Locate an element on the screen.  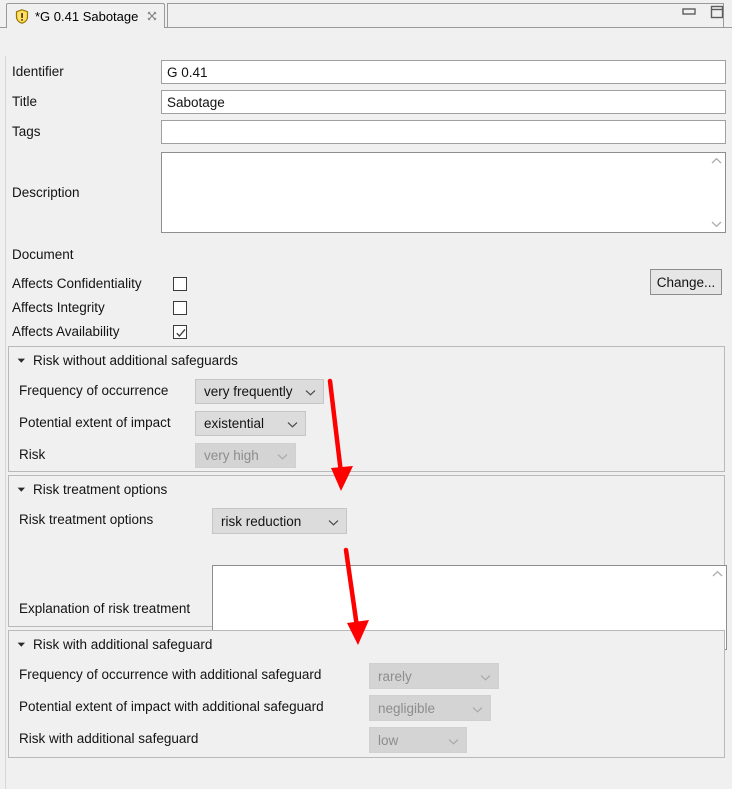
potential-extent-of-impact-value: existential is located at coordinates (234, 423).